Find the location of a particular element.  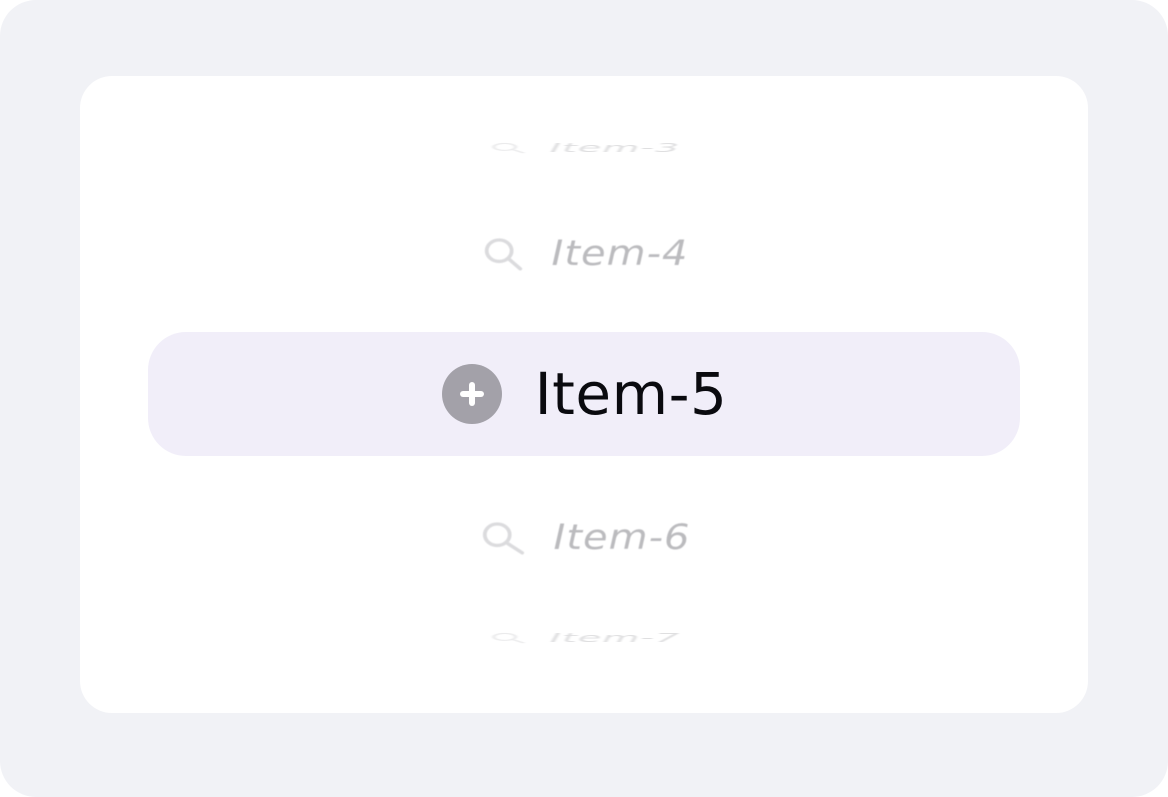

picker-item-5-selected: Item-5 is located at coordinates (584, 394).